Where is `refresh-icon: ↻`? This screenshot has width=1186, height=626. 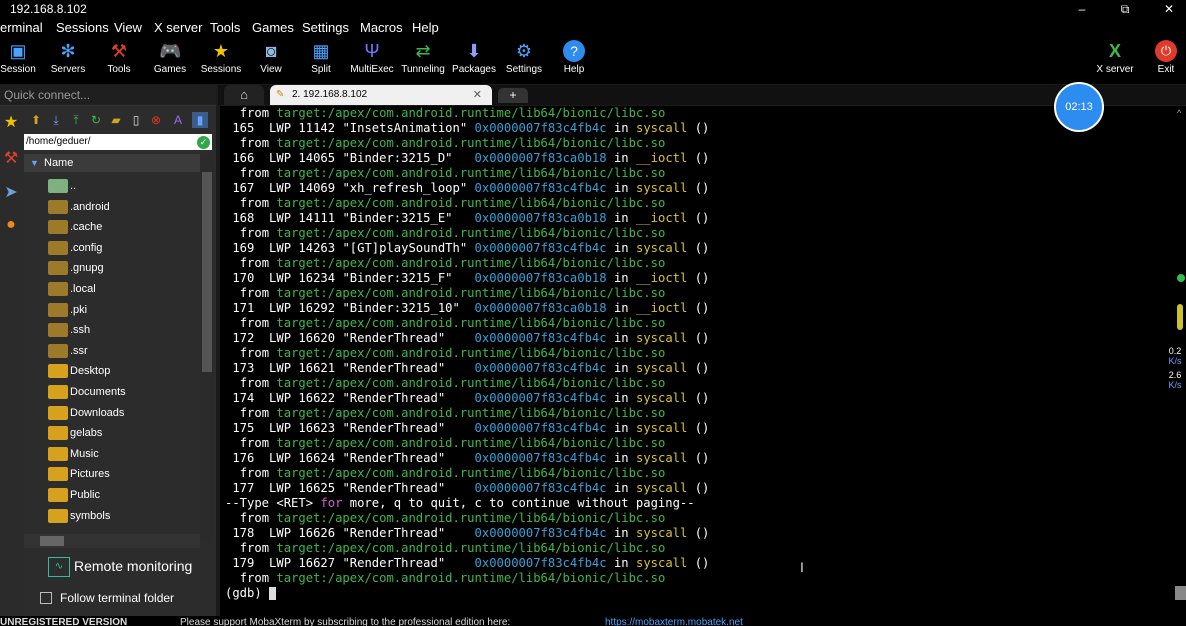
refresh-icon: ↻ is located at coordinates (96, 120).